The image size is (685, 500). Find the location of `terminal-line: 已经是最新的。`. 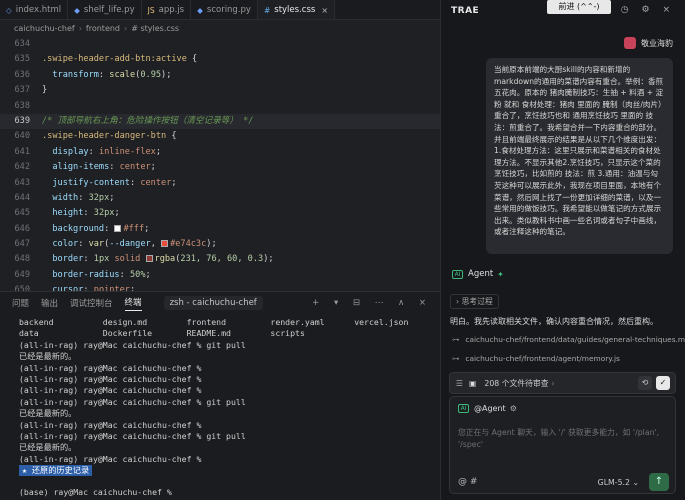

terminal-line: 已经是最新的。 is located at coordinates (48, 447).